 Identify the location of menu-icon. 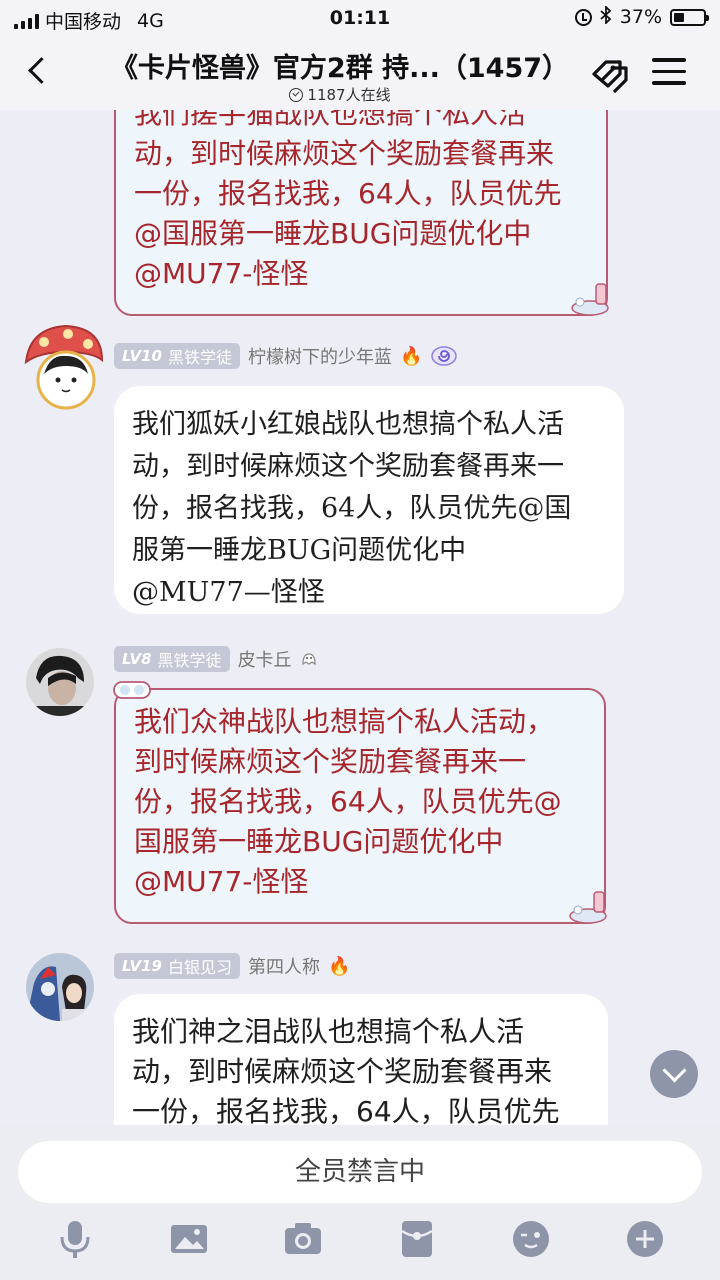
(669, 73).